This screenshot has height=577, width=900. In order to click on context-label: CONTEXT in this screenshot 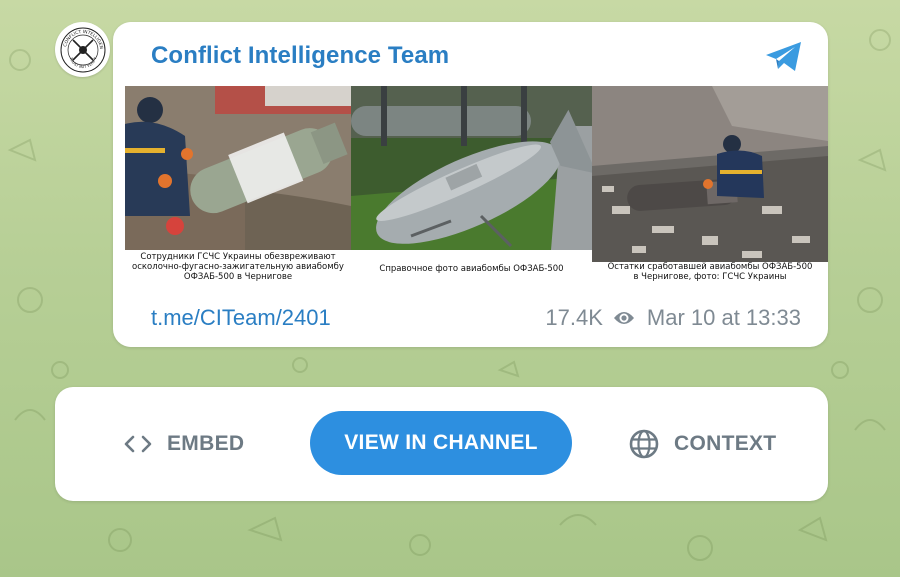, I will do `click(725, 443)`.